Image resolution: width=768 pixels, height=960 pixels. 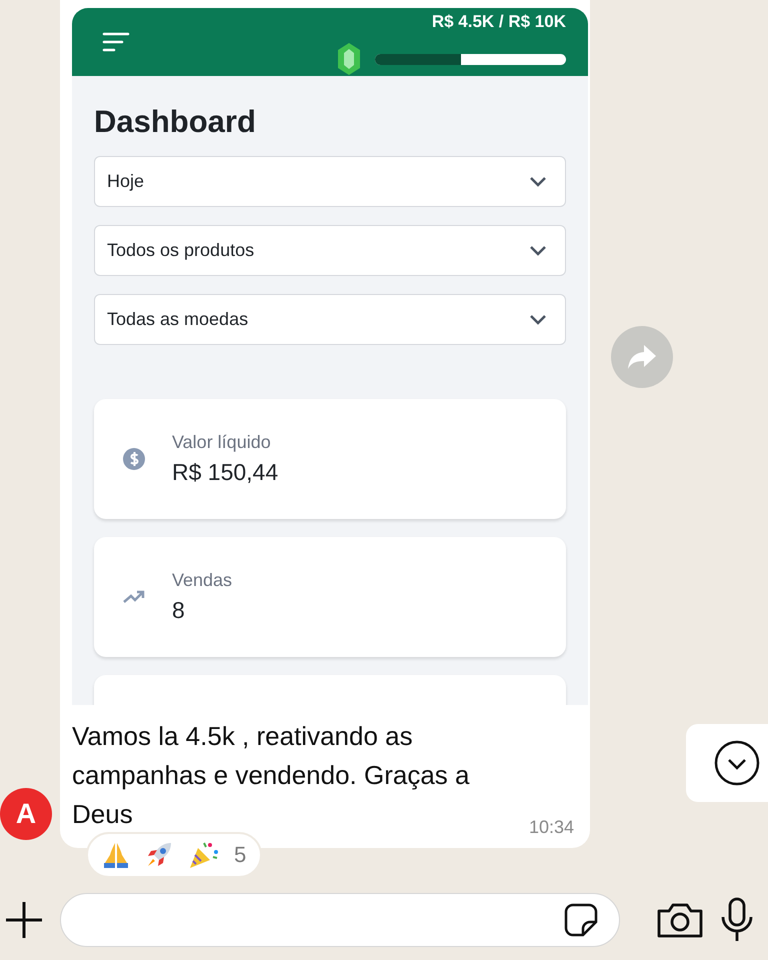 What do you see at coordinates (134, 459) in the screenshot?
I see `dollar-coin-icon` at bounding box center [134, 459].